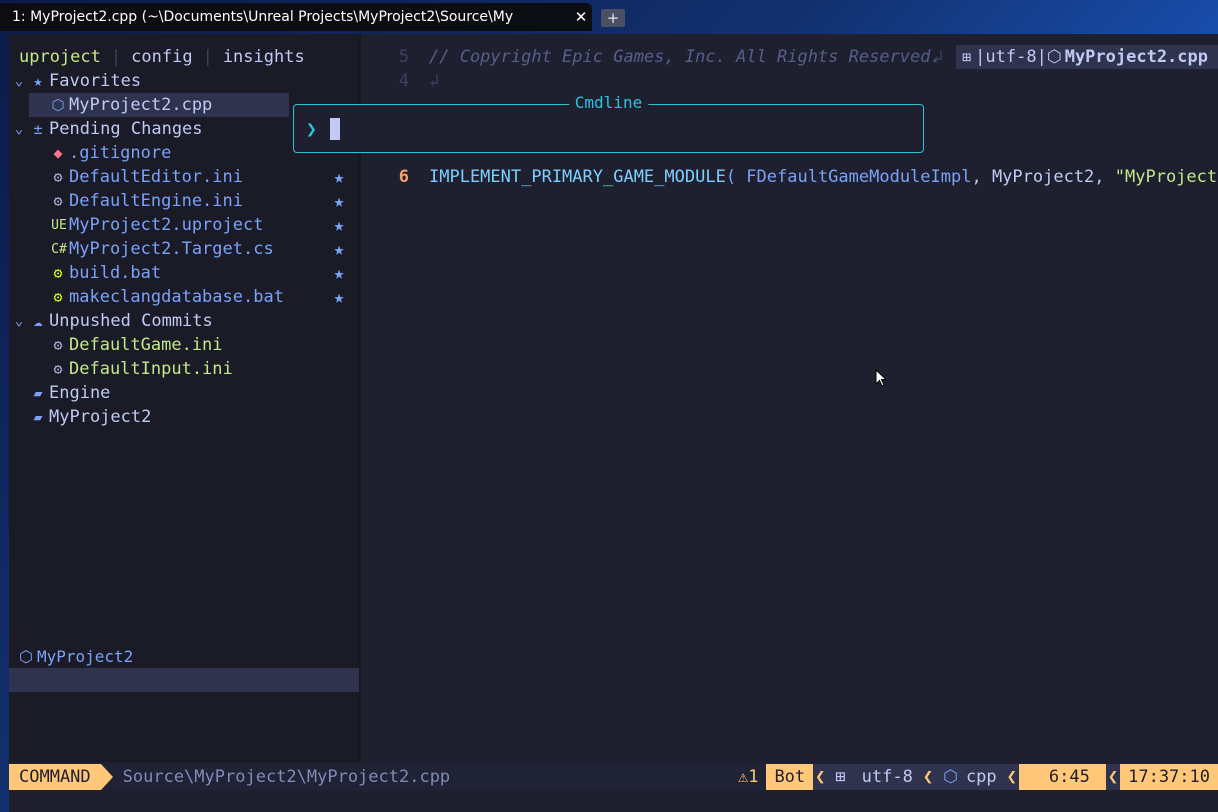 The image size is (1218, 812). I want to click on tree-item: ▰ Engine, so click(184, 393).